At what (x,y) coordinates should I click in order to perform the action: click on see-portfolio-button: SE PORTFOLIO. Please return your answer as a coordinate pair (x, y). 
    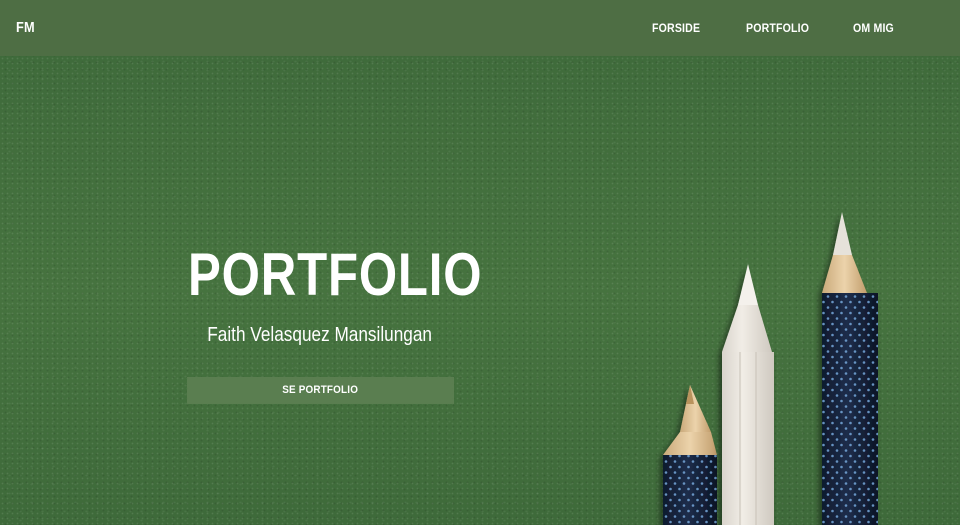
    Looking at the image, I should click on (320, 390).